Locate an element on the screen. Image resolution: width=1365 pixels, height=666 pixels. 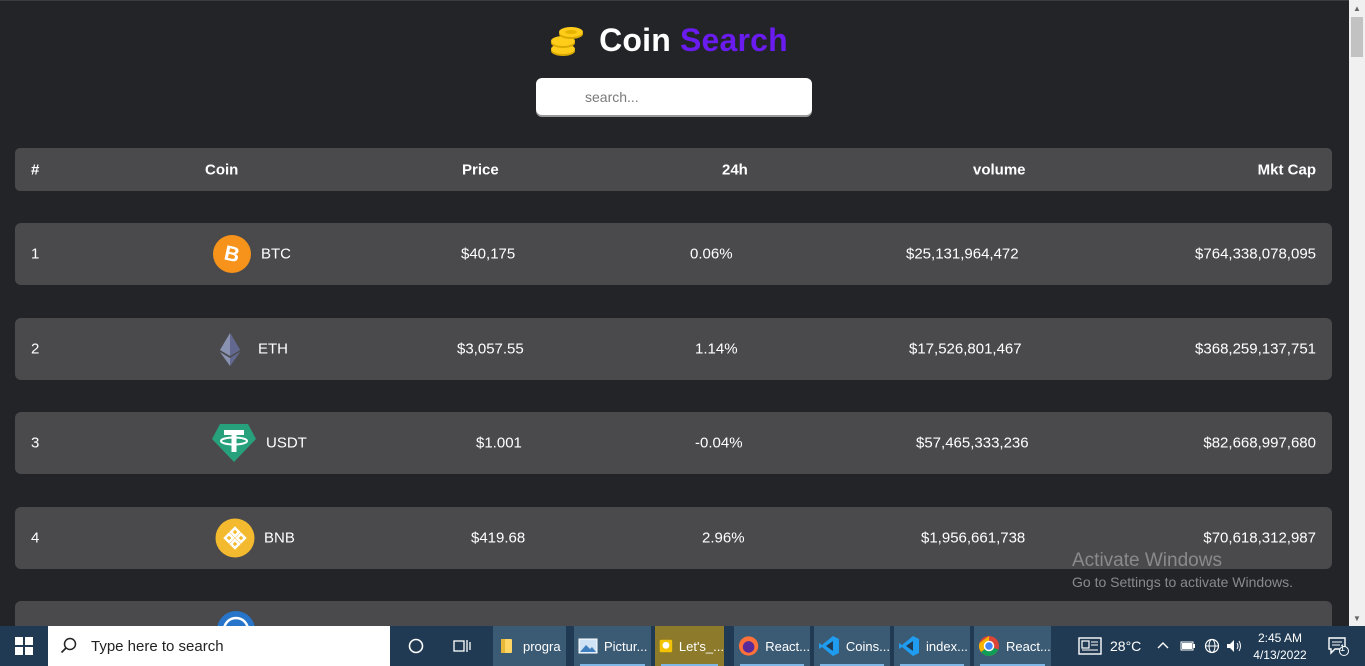
header-rank: # is located at coordinates (35, 169).